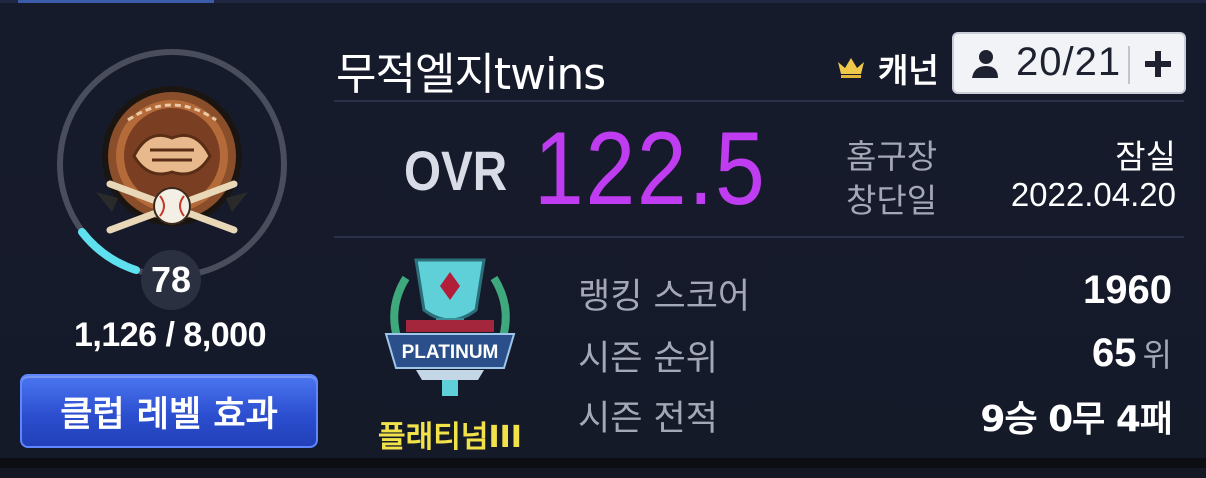 Image resolution: width=1206 pixels, height=478 pixels. I want to click on member-count-box: 20/21, so click(1069, 63).